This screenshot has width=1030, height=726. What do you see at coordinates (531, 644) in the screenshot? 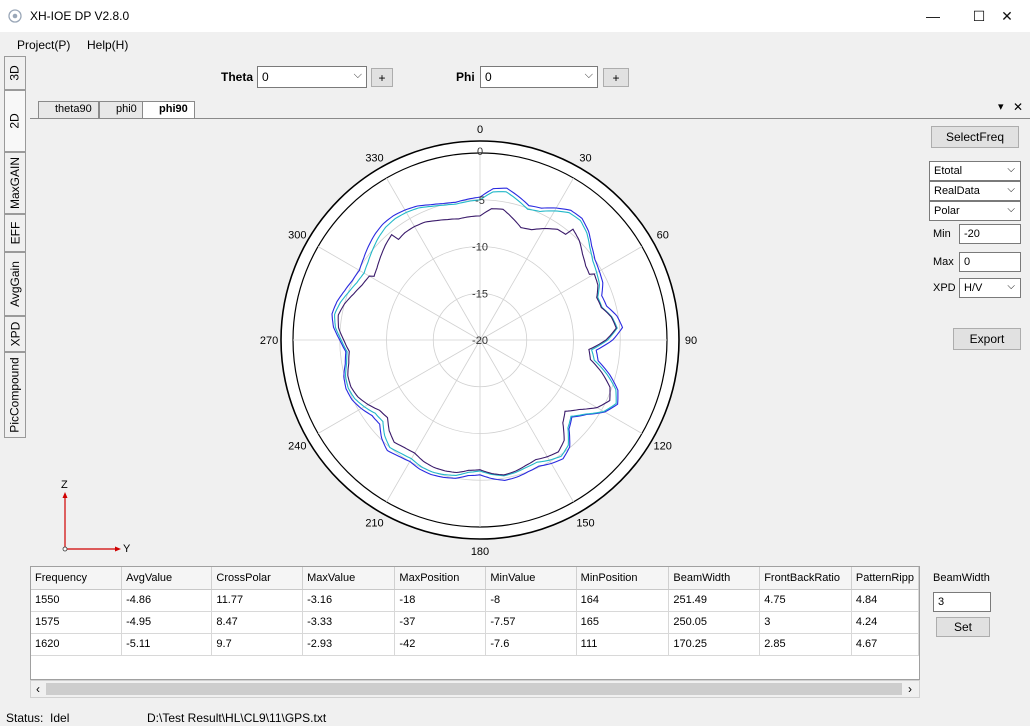
I see `table-cell: -7.6` at bounding box center [531, 644].